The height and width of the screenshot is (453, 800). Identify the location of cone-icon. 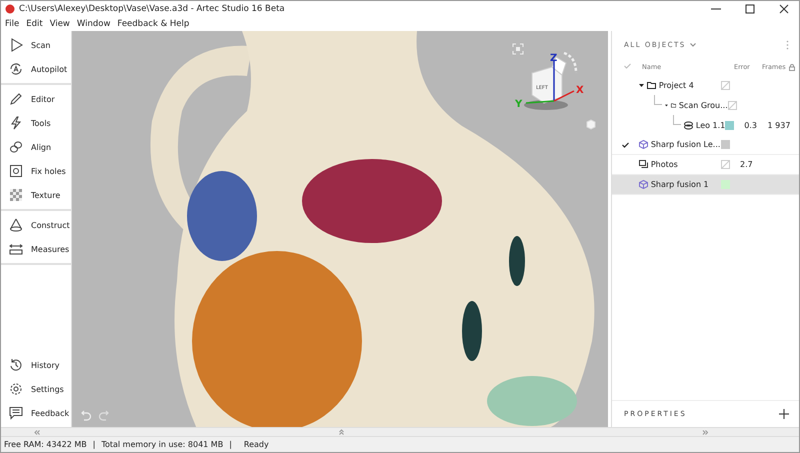
(16, 225).